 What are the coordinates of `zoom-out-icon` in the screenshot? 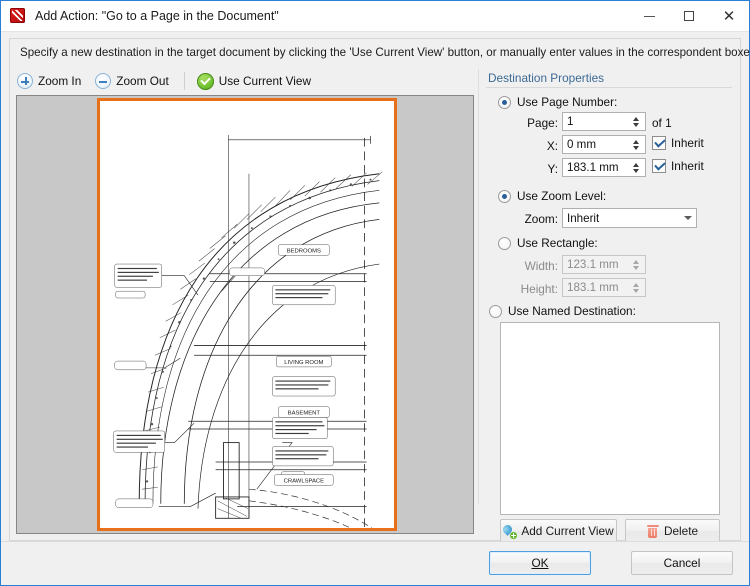 It's located at (103, 81).